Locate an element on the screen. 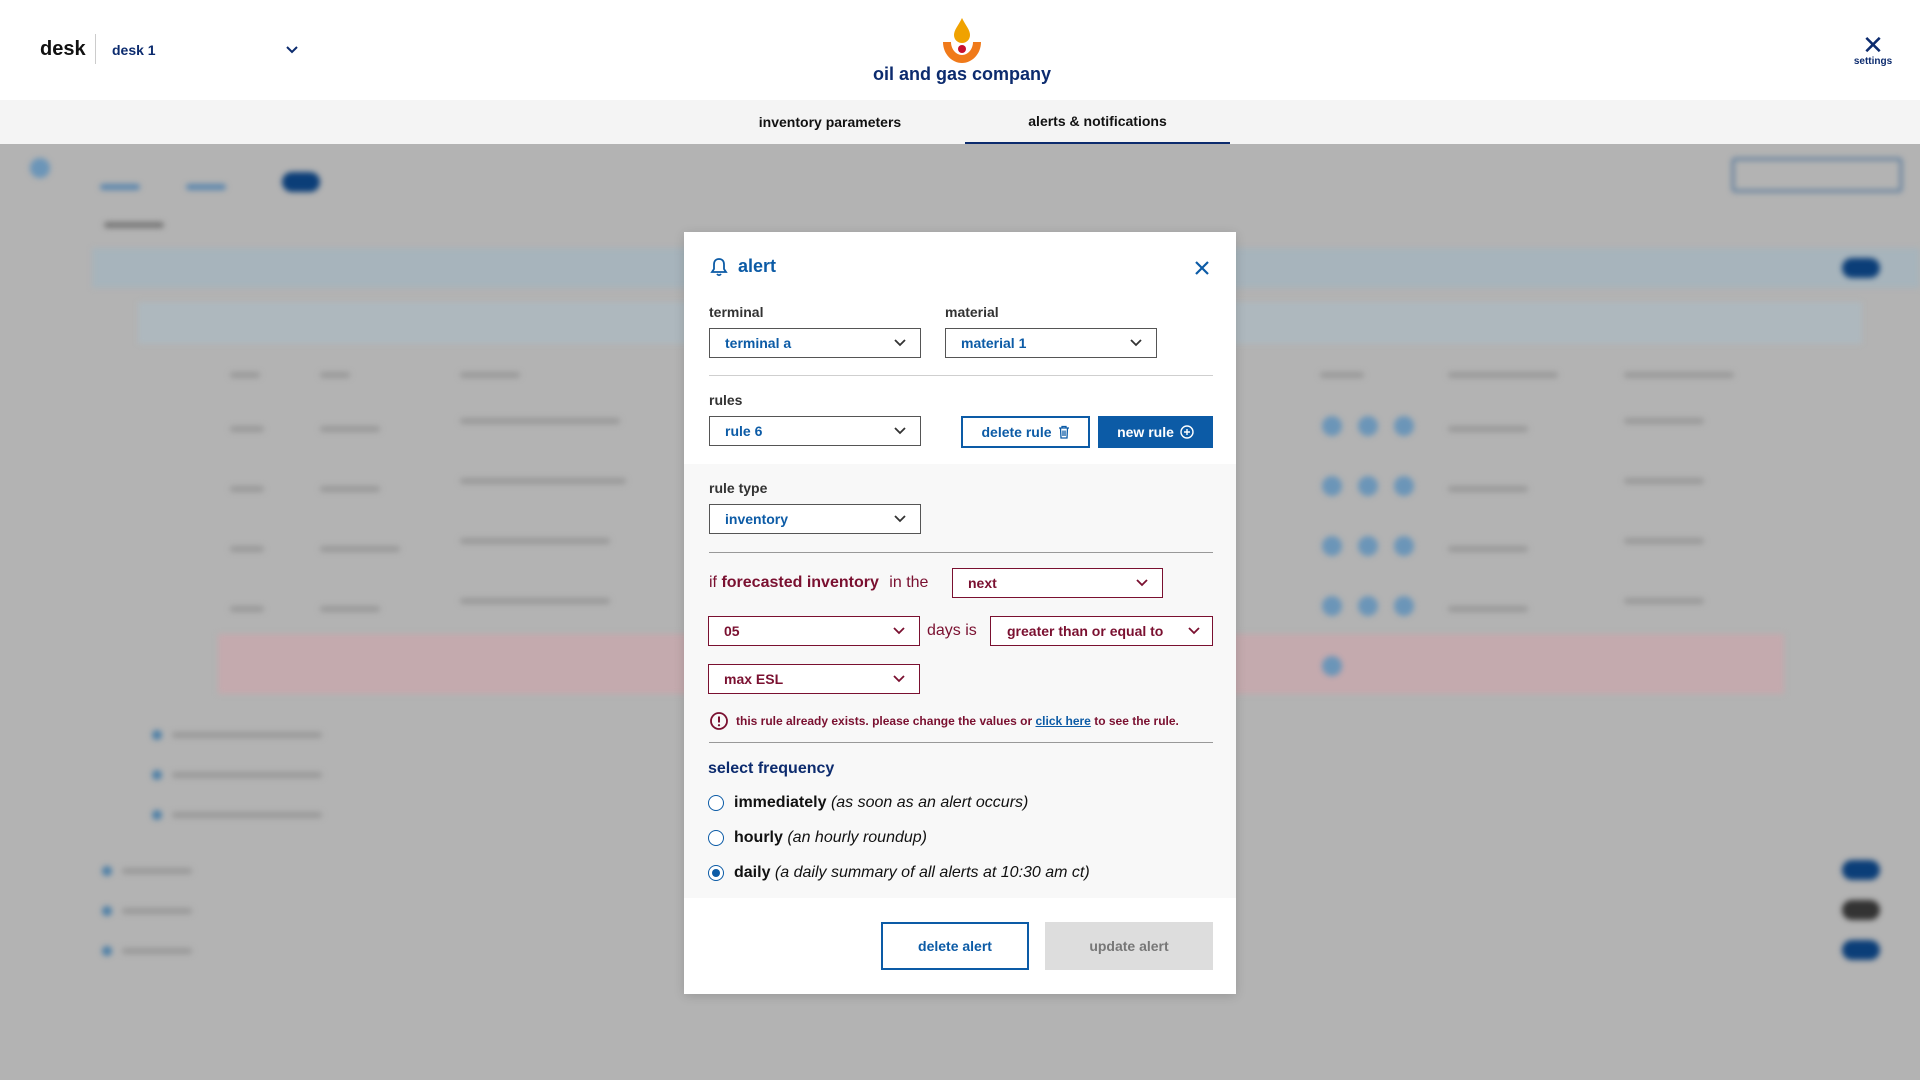  desk-select: desk 1 is located at coordinates (205, 50).